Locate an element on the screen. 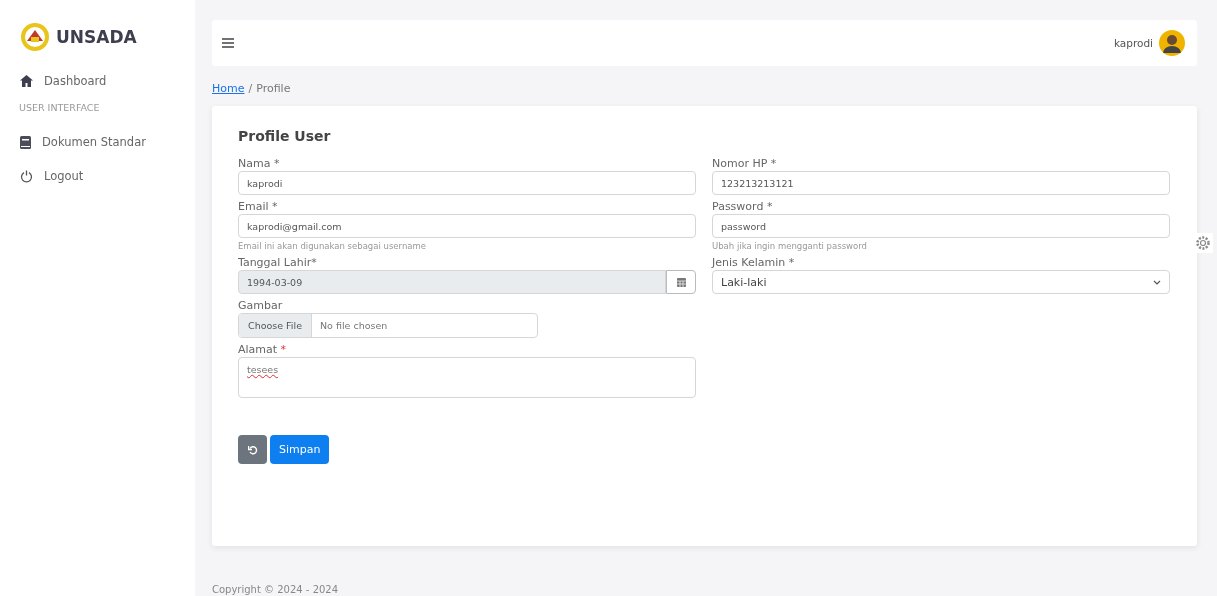 The height and width of the screenshot is (596, 1217). brand-name: UNSADA is located at coordinates (96, 37).